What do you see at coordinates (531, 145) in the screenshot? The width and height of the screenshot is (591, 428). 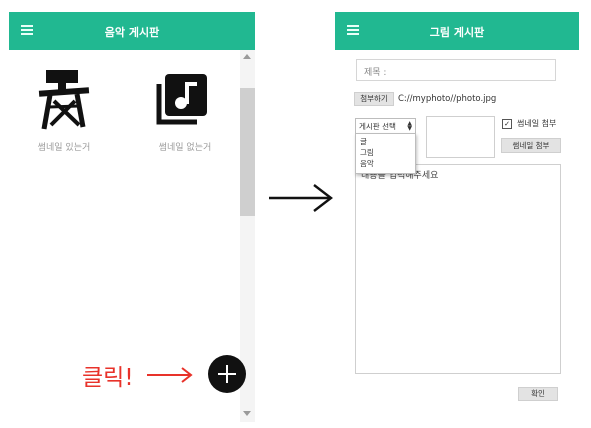 I see `thumbnail-attach-button: 썸네일 첨부` at bounding box center [531, 145].